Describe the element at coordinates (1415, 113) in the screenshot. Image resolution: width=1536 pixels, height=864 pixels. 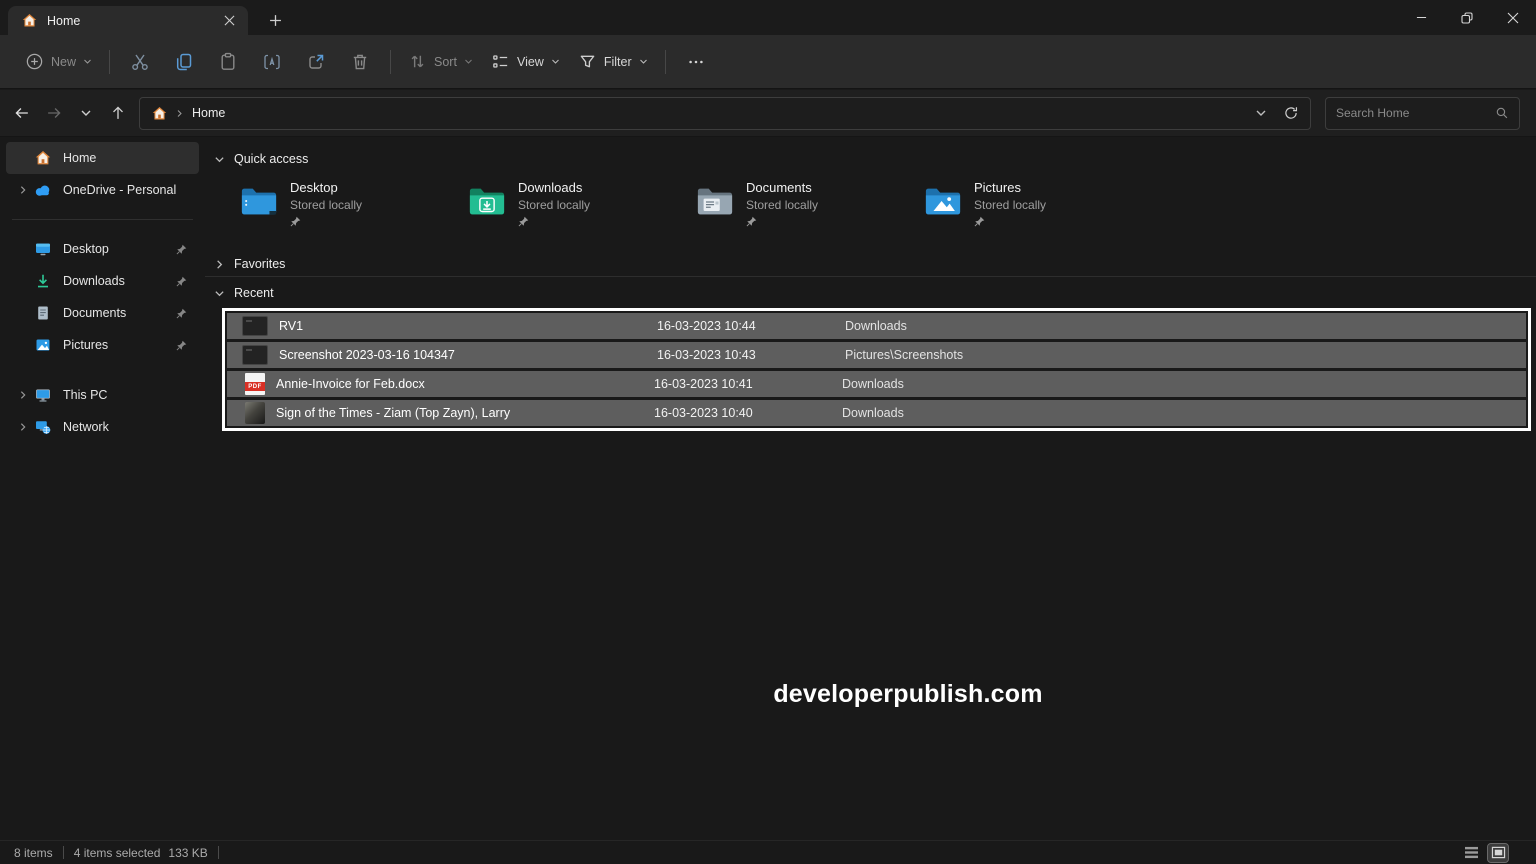
I see `search-input` at that location.